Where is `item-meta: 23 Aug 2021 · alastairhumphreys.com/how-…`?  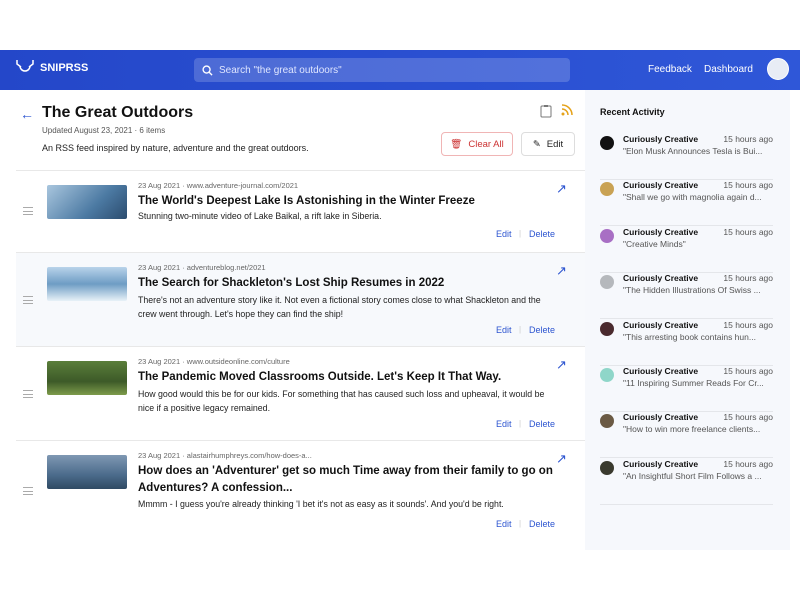
item-meta: 23 Aug 2021 · alastairhumphreys.com/how-… is located at coordinates (225, 455).